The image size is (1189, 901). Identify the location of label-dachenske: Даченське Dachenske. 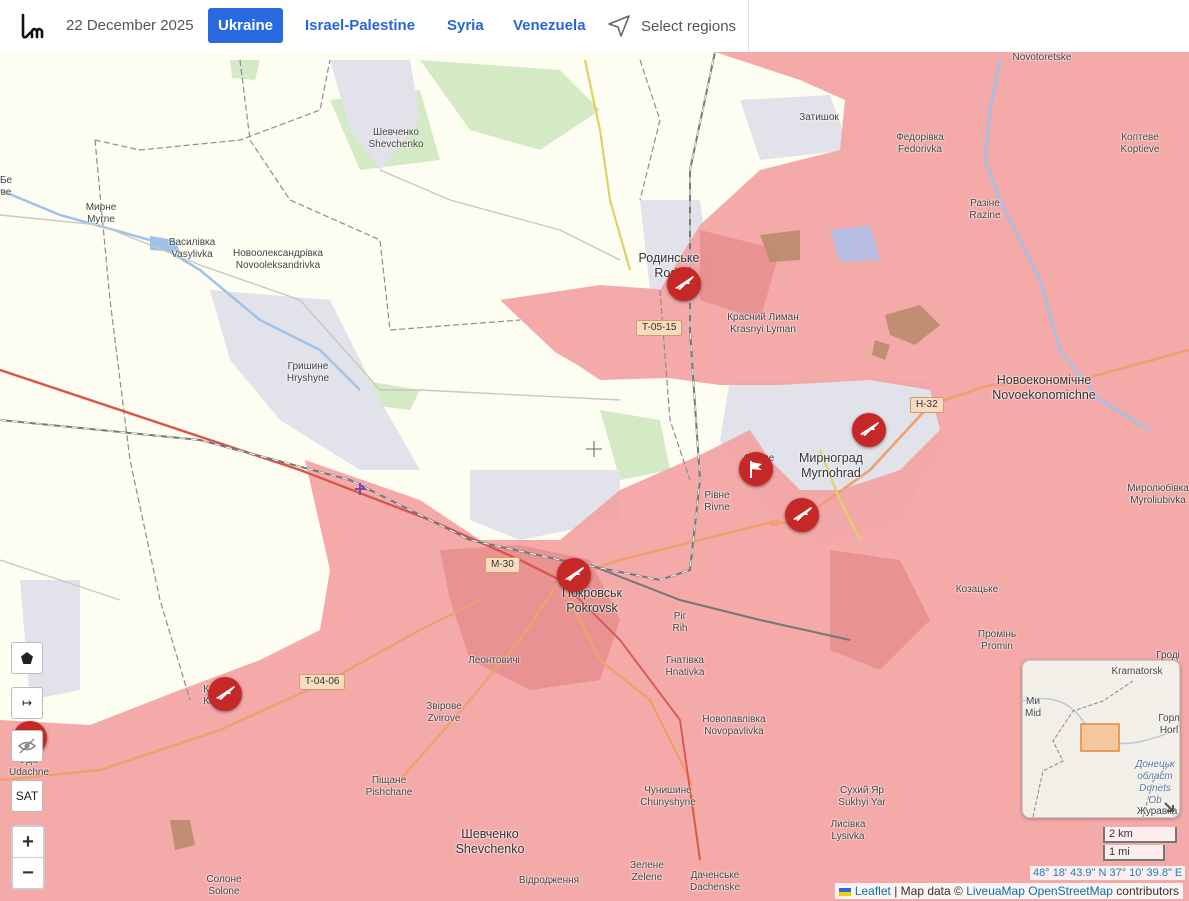
(715, 881).